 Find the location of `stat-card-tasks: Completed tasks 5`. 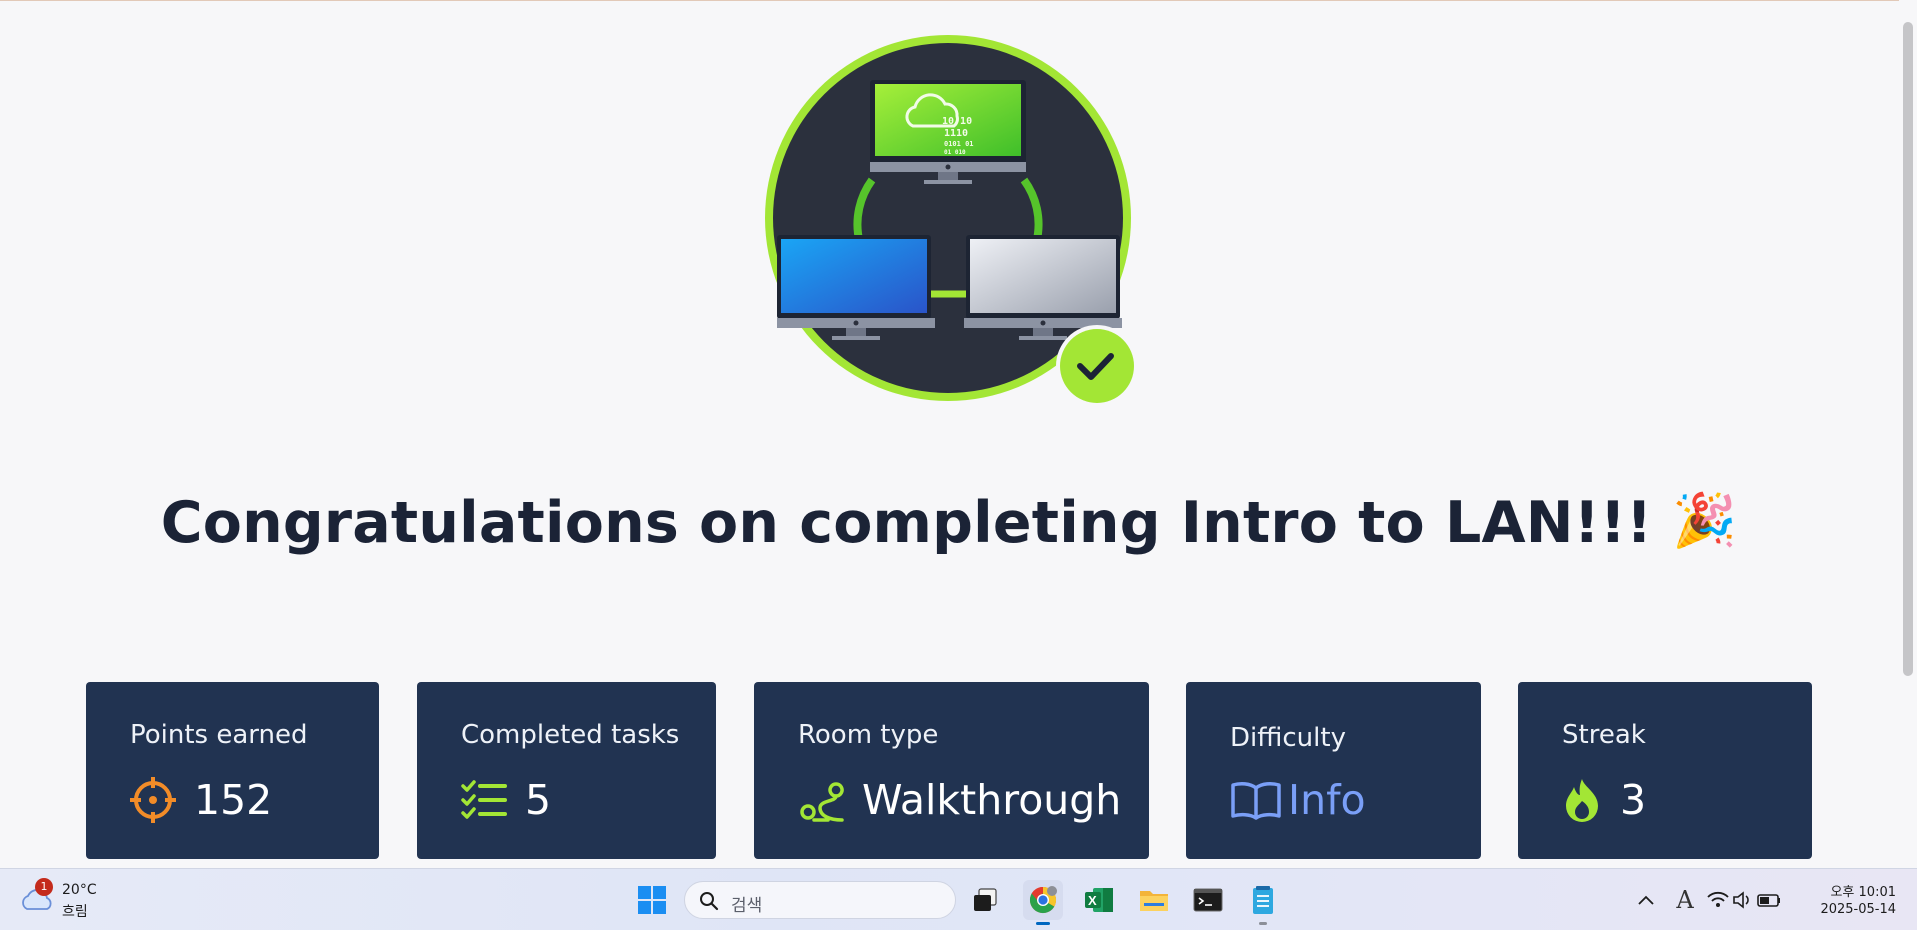

stat-card-tasks: Completed tasks 5 is located at coordinates (566, 770).